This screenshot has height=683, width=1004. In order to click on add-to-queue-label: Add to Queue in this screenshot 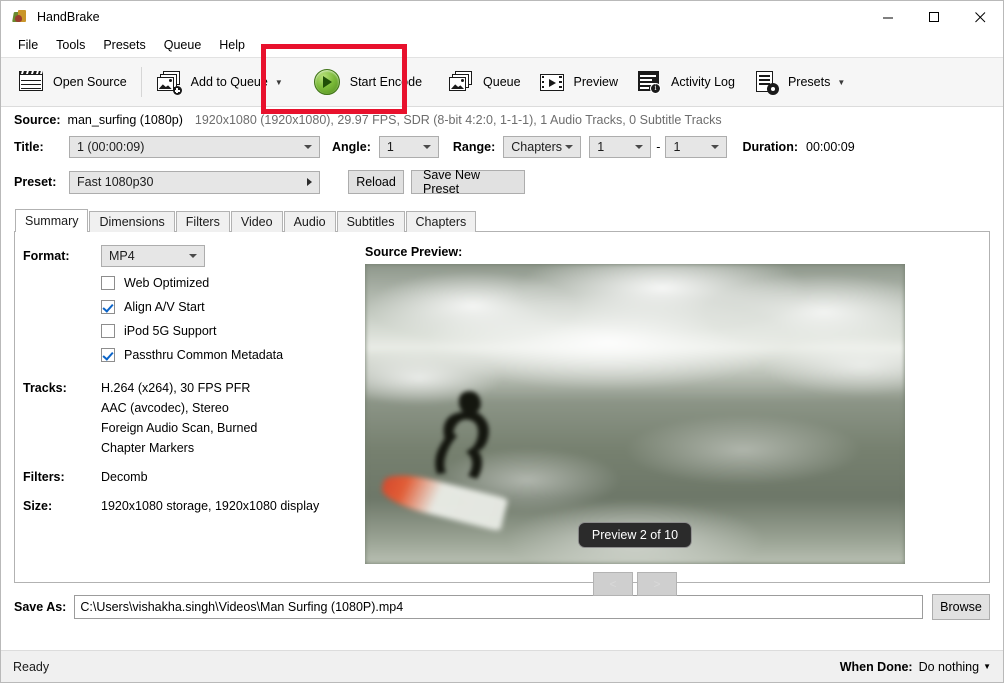, I will do `click(229, 82)`.